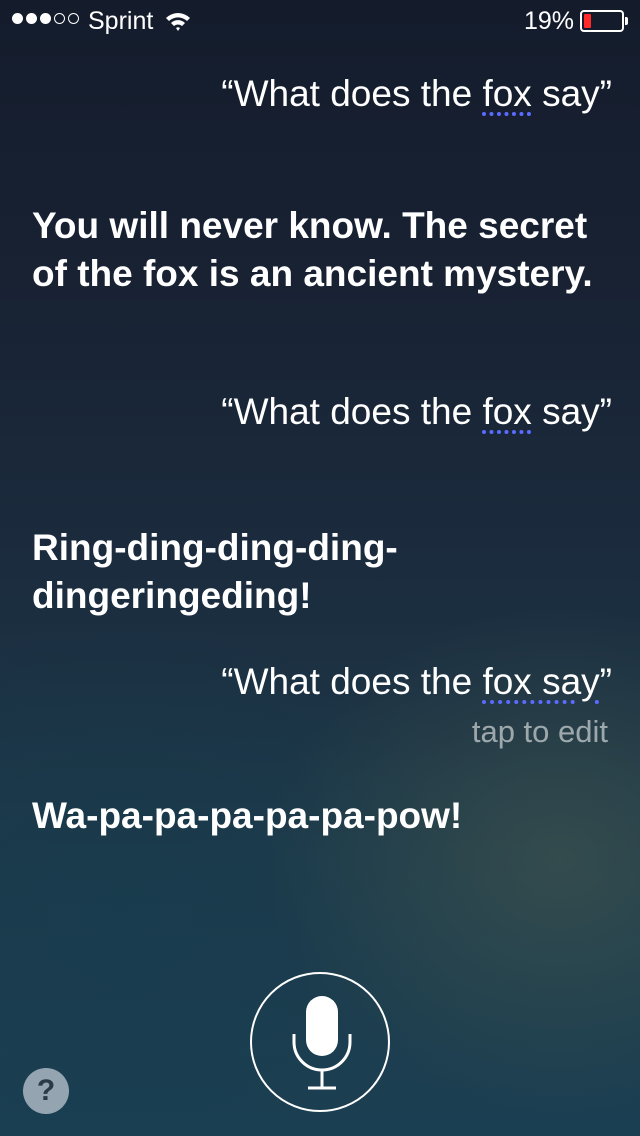 The height and width of the screenshot is (1136, 640). Describe the element at coordinates (605, 681) in the screenshot. I see `utterance-text: ”` at that location.